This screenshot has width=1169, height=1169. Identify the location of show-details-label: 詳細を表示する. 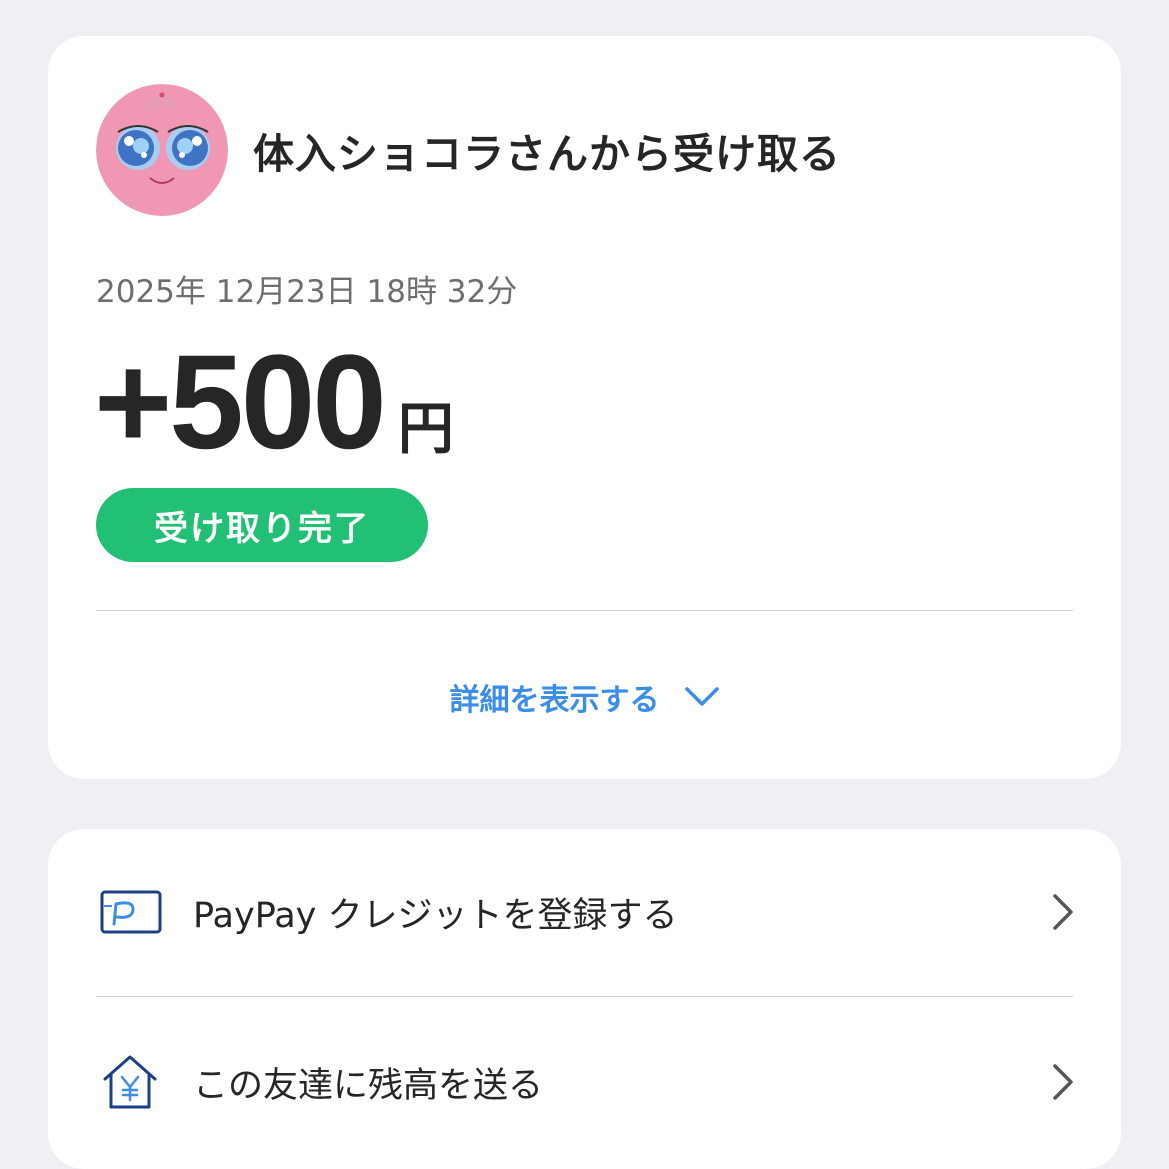
(554, 700).